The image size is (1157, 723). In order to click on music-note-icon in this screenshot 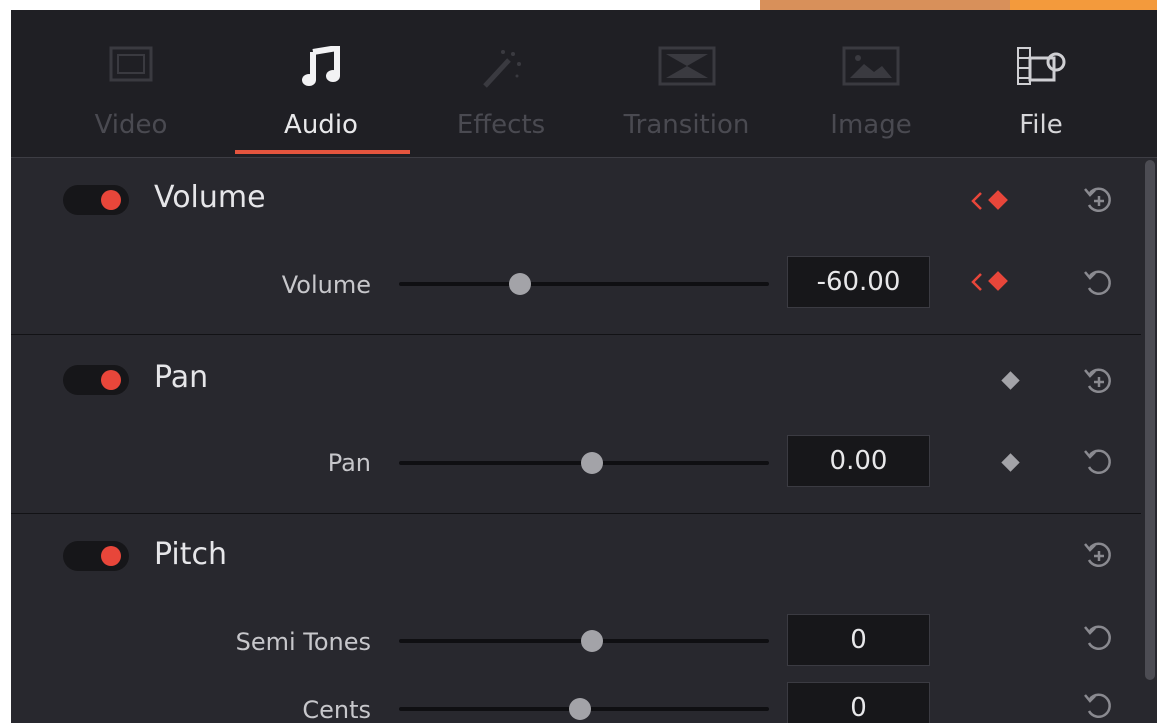, I will do `click(321, 68)`.